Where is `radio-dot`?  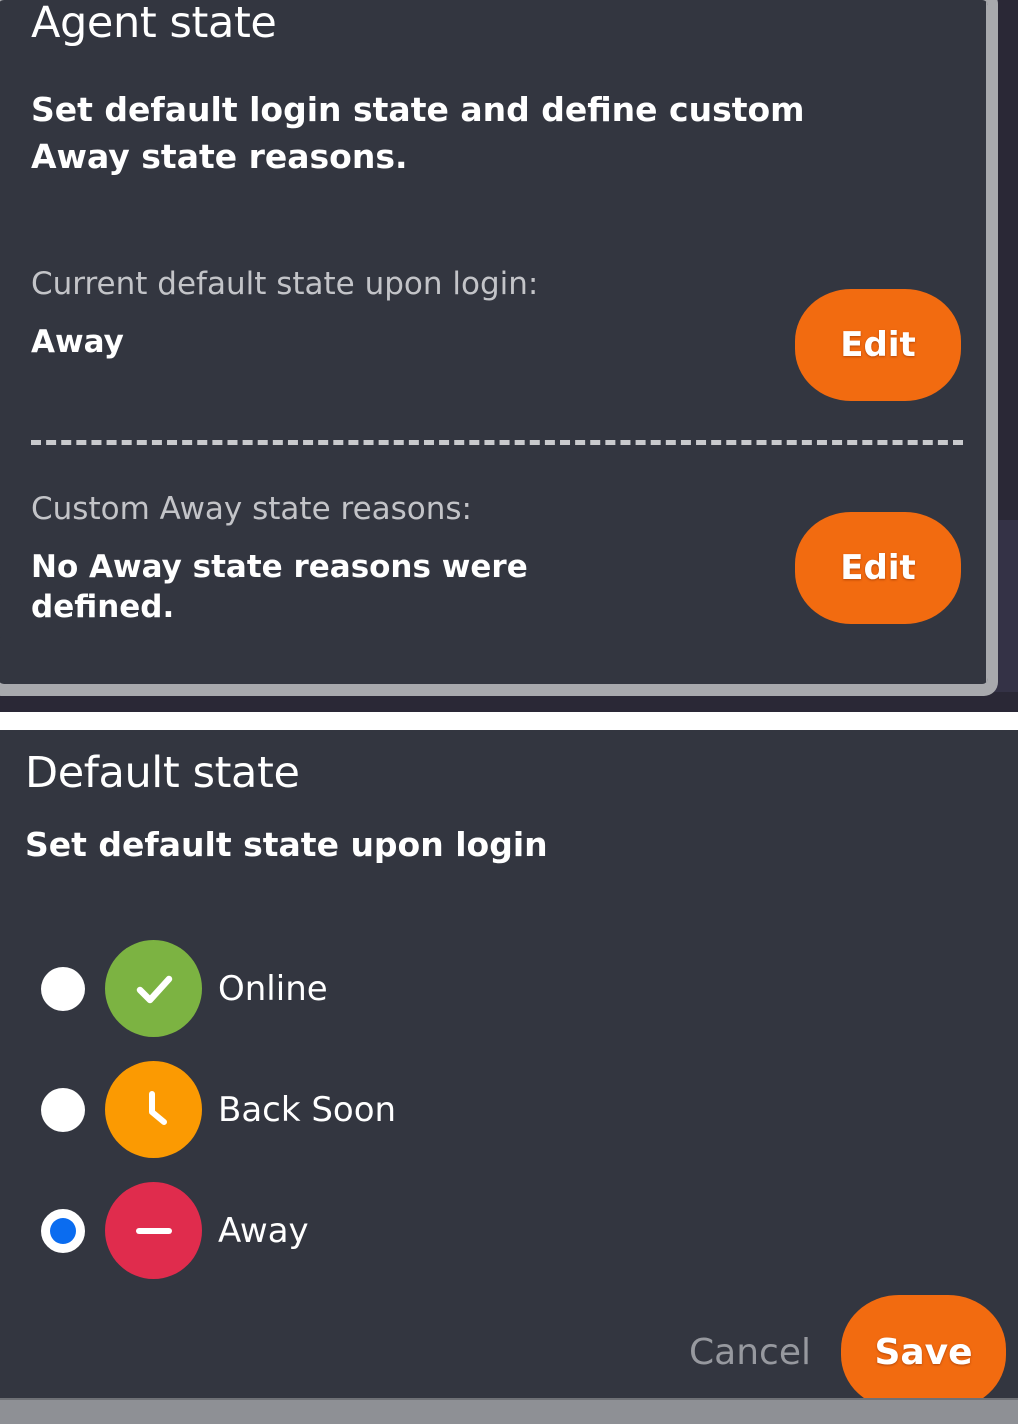
radio-dot is located at coordinates (63, 1230).